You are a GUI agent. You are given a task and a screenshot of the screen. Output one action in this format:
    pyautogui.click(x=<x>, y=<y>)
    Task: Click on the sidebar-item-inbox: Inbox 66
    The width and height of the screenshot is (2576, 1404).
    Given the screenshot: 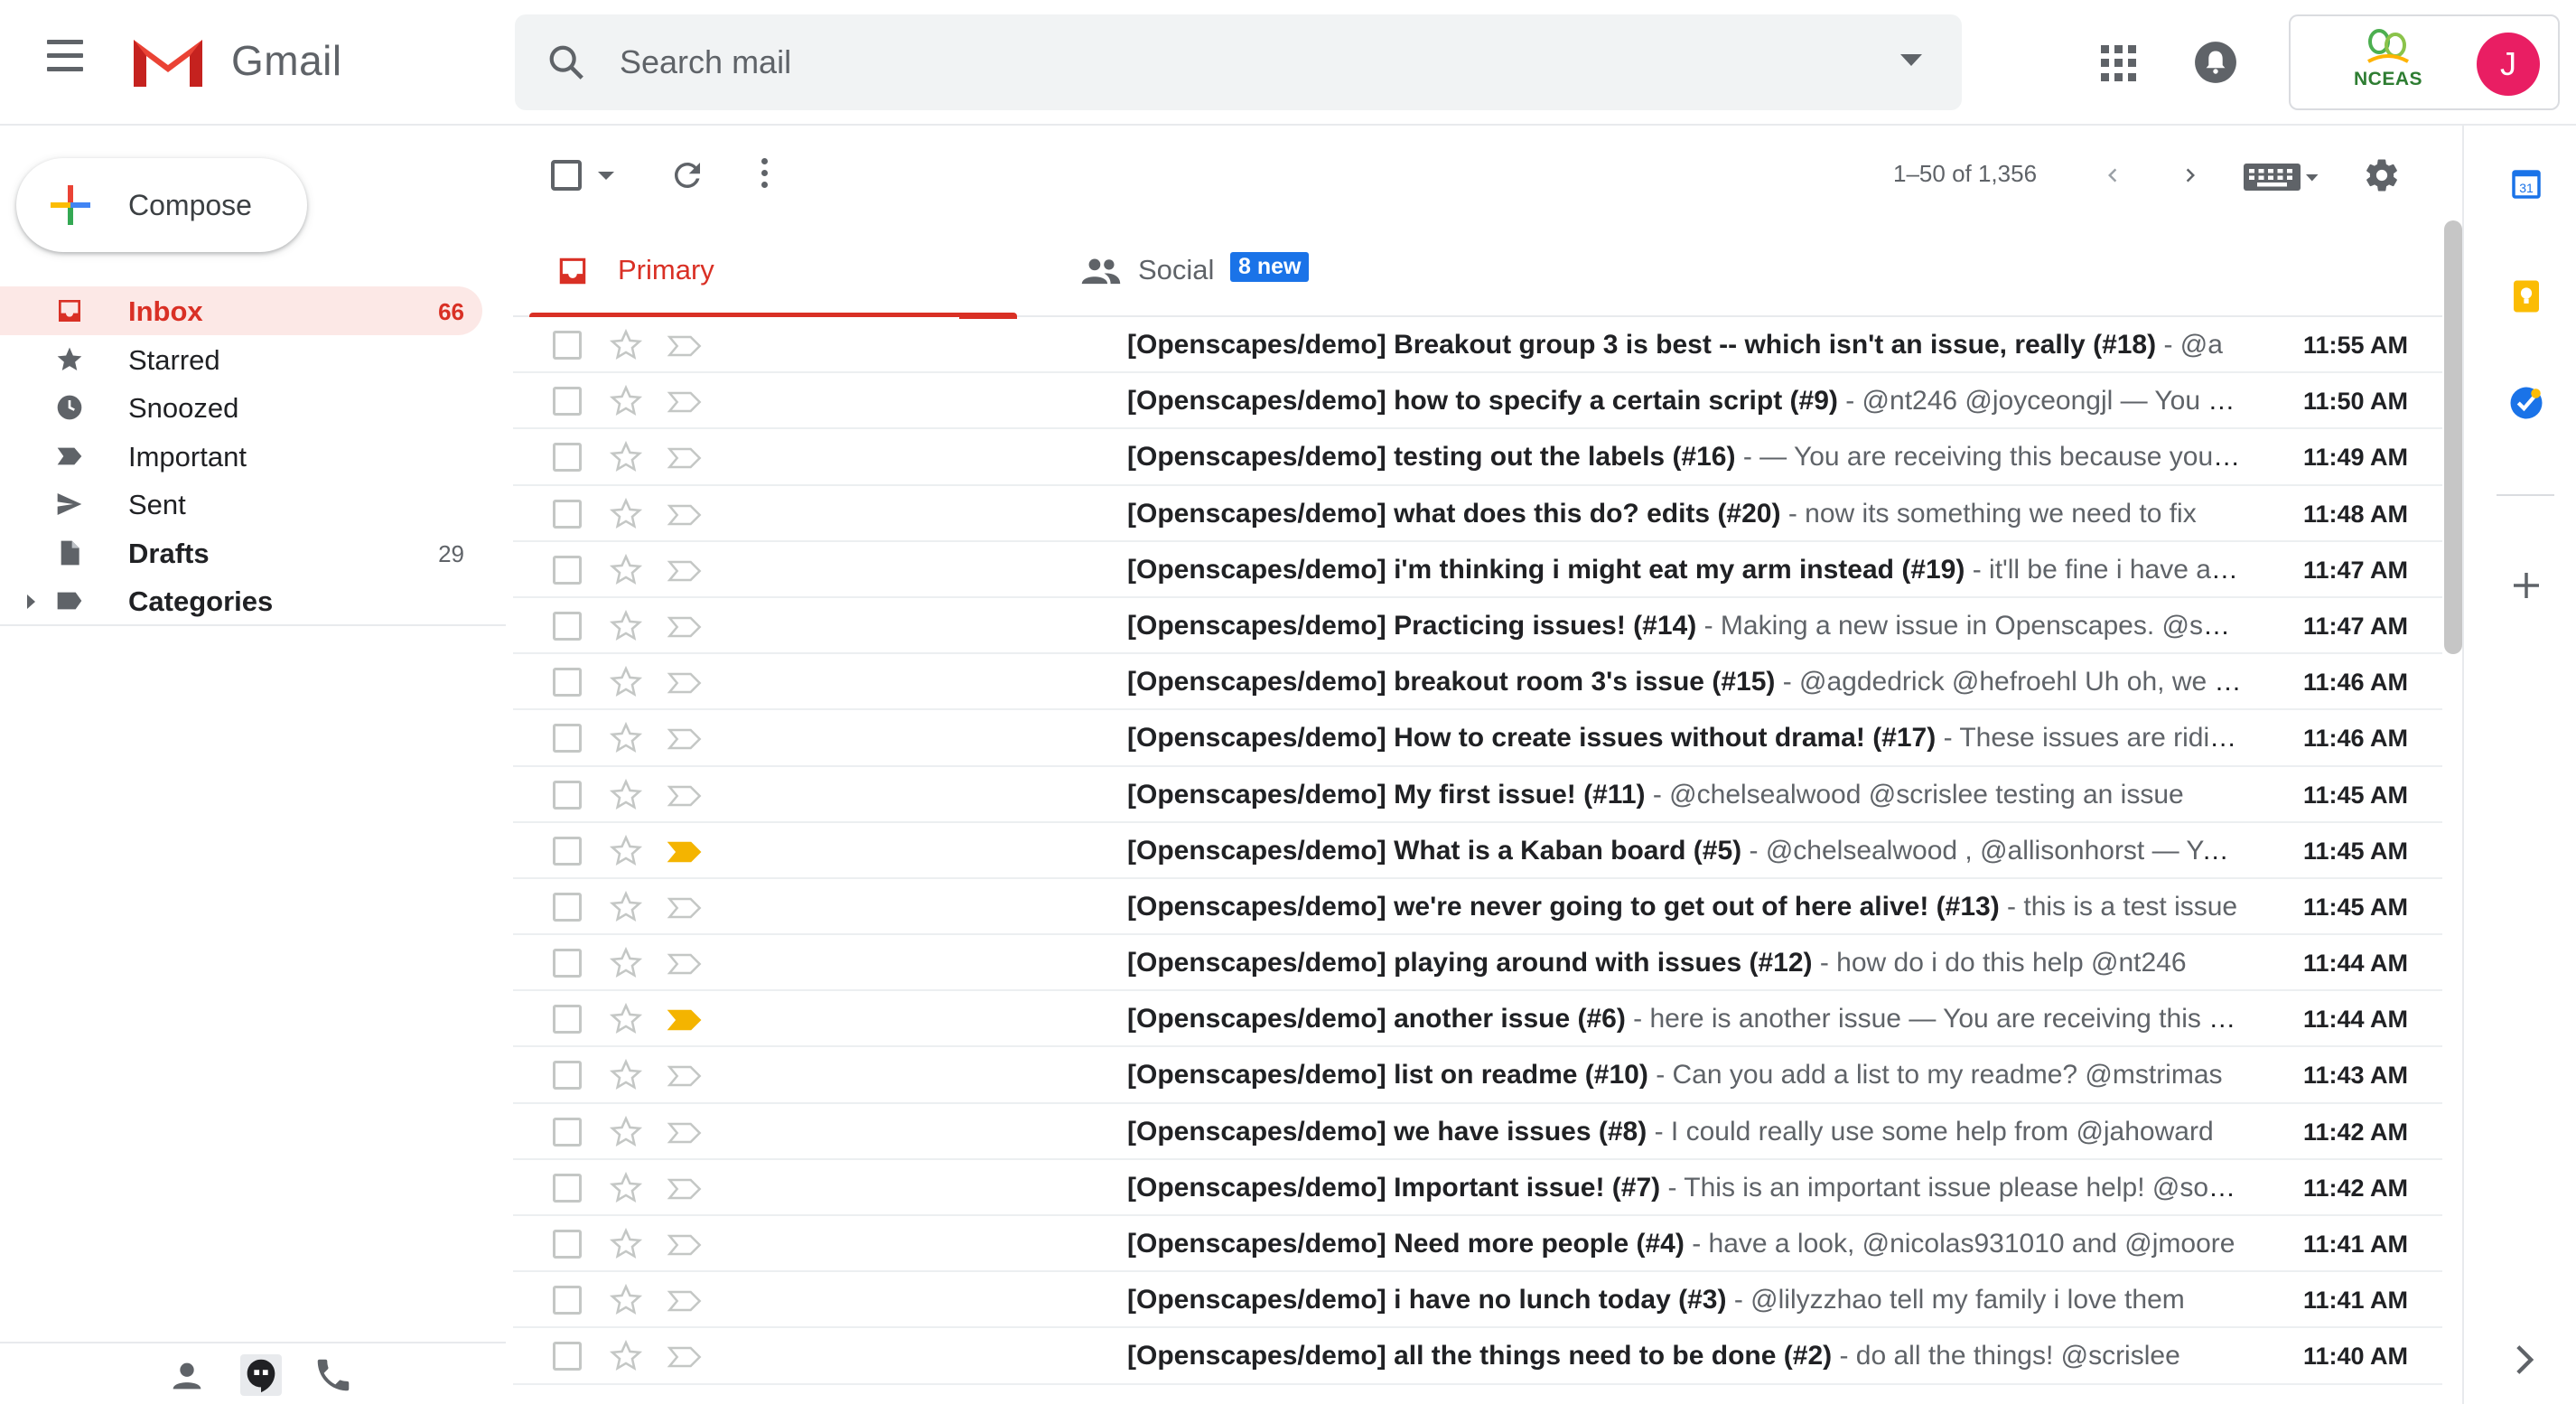 What is the action you would take?
    pyautogui.click(x=241, y=310)
    